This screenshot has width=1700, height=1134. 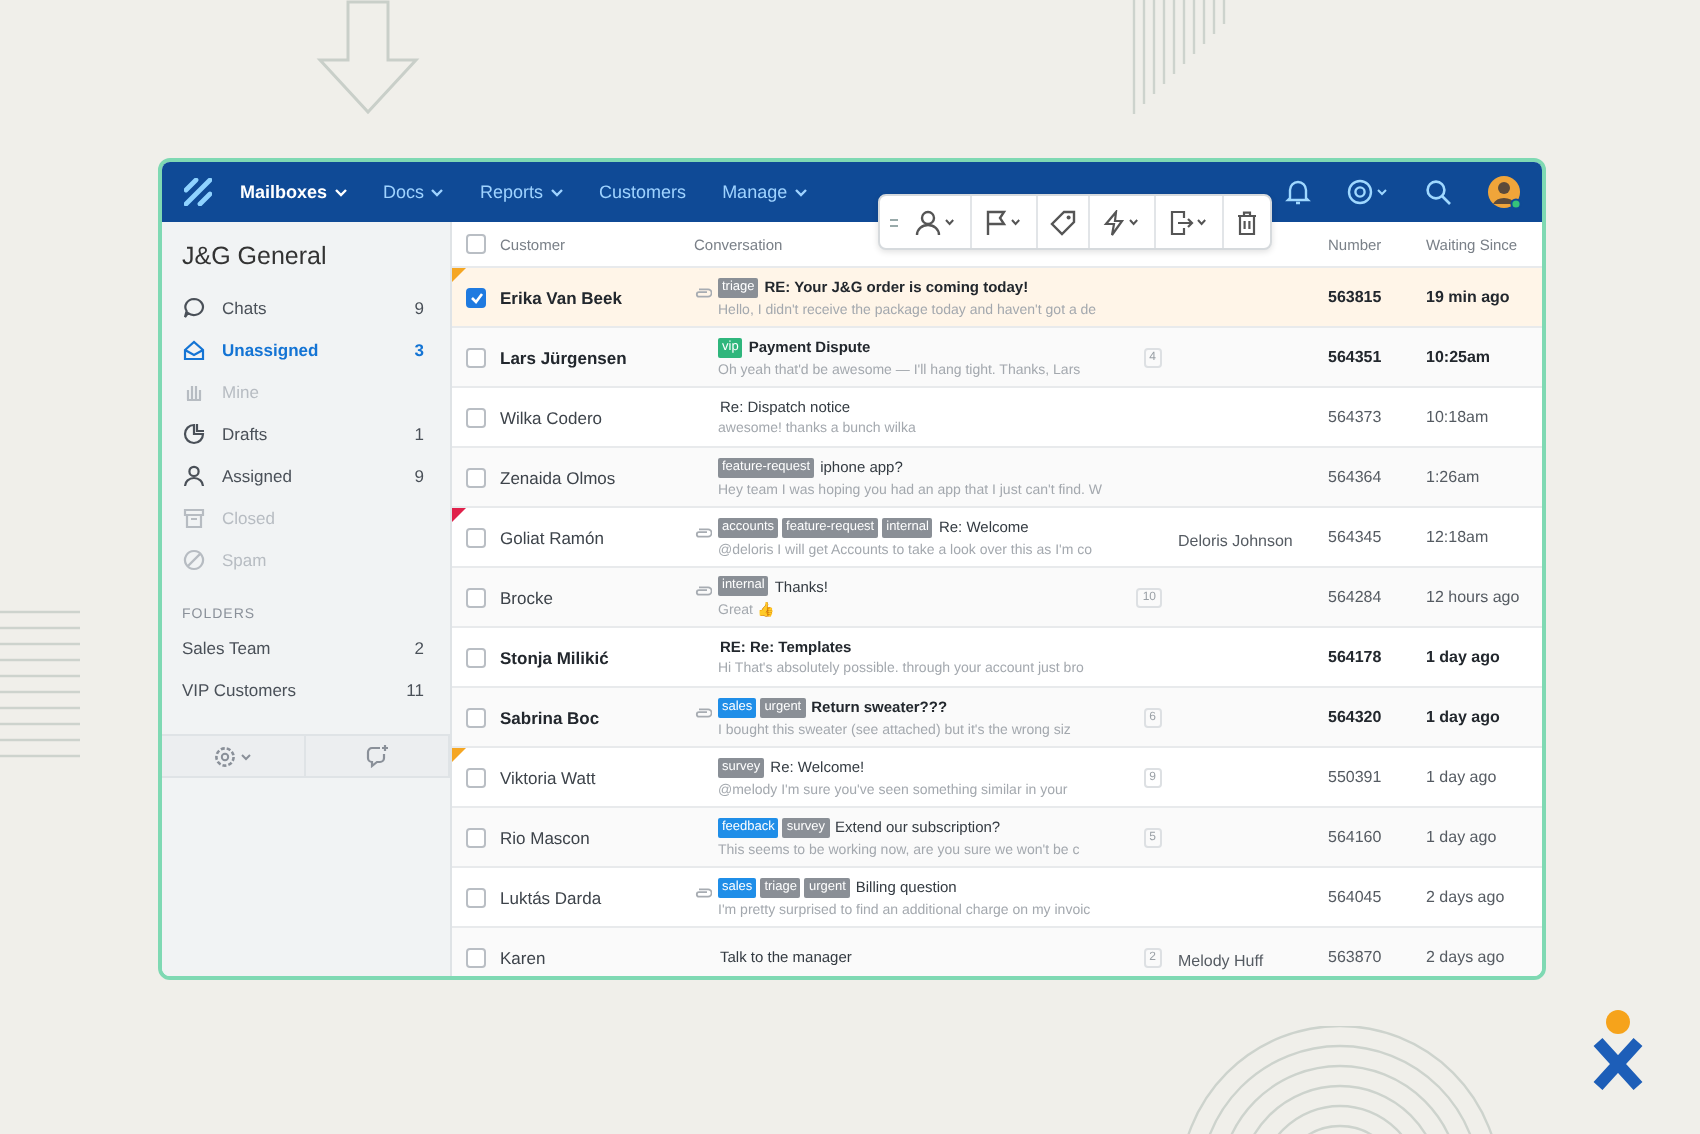 I want to click on customer-name: Wilka Codero, so click(x=552, y=417).